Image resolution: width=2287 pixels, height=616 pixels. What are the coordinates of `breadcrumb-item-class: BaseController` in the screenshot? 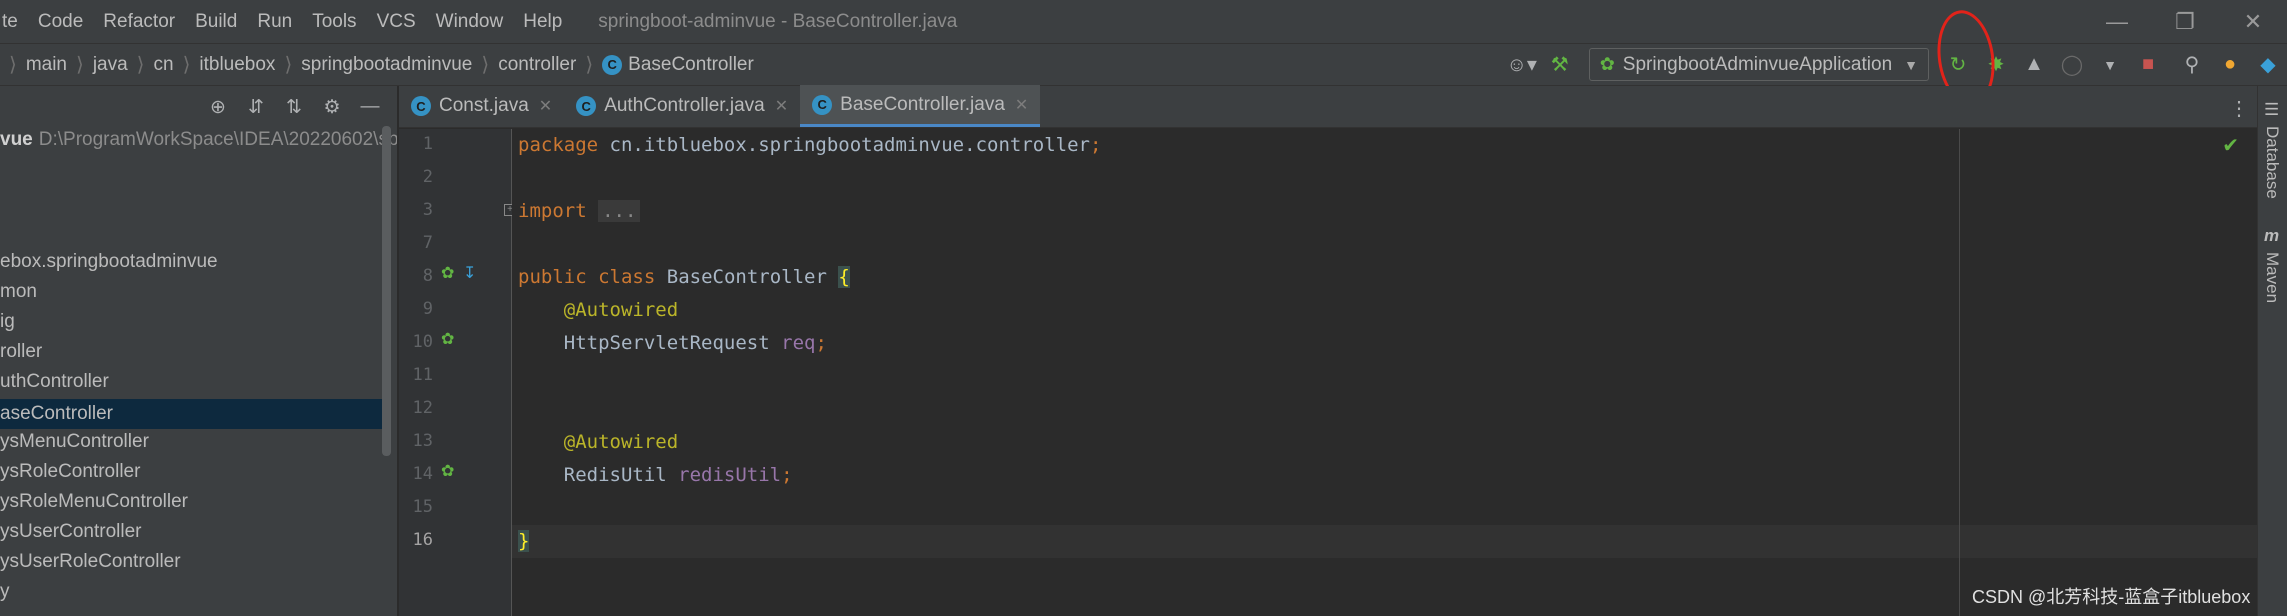 It's located at (691, 65).